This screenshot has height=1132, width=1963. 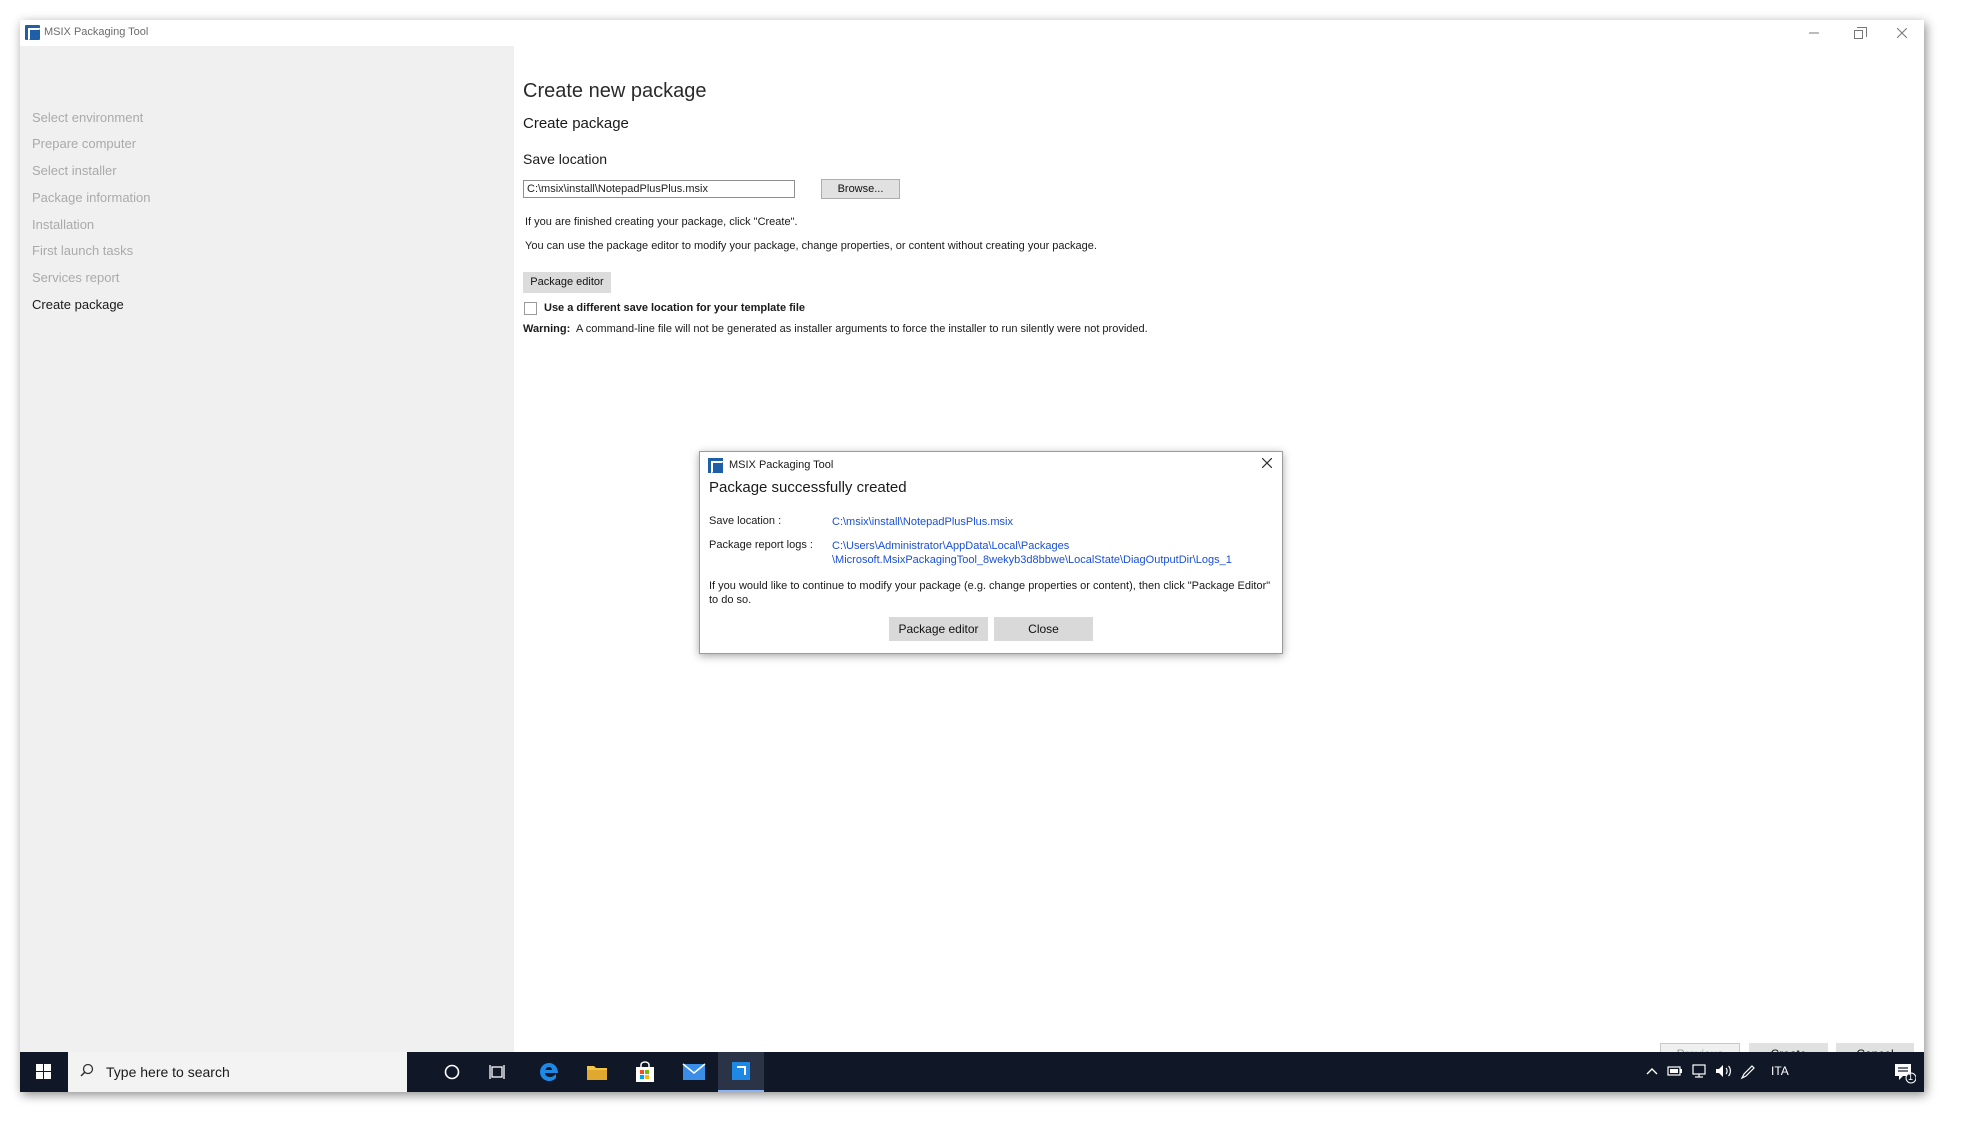 What do you see at coordinates (922, 522) in the screenshot?
I see `dialog-save-location-link: C:\msix\install\NotepadPlusPlus.msix` at bounding box center [922, 522].